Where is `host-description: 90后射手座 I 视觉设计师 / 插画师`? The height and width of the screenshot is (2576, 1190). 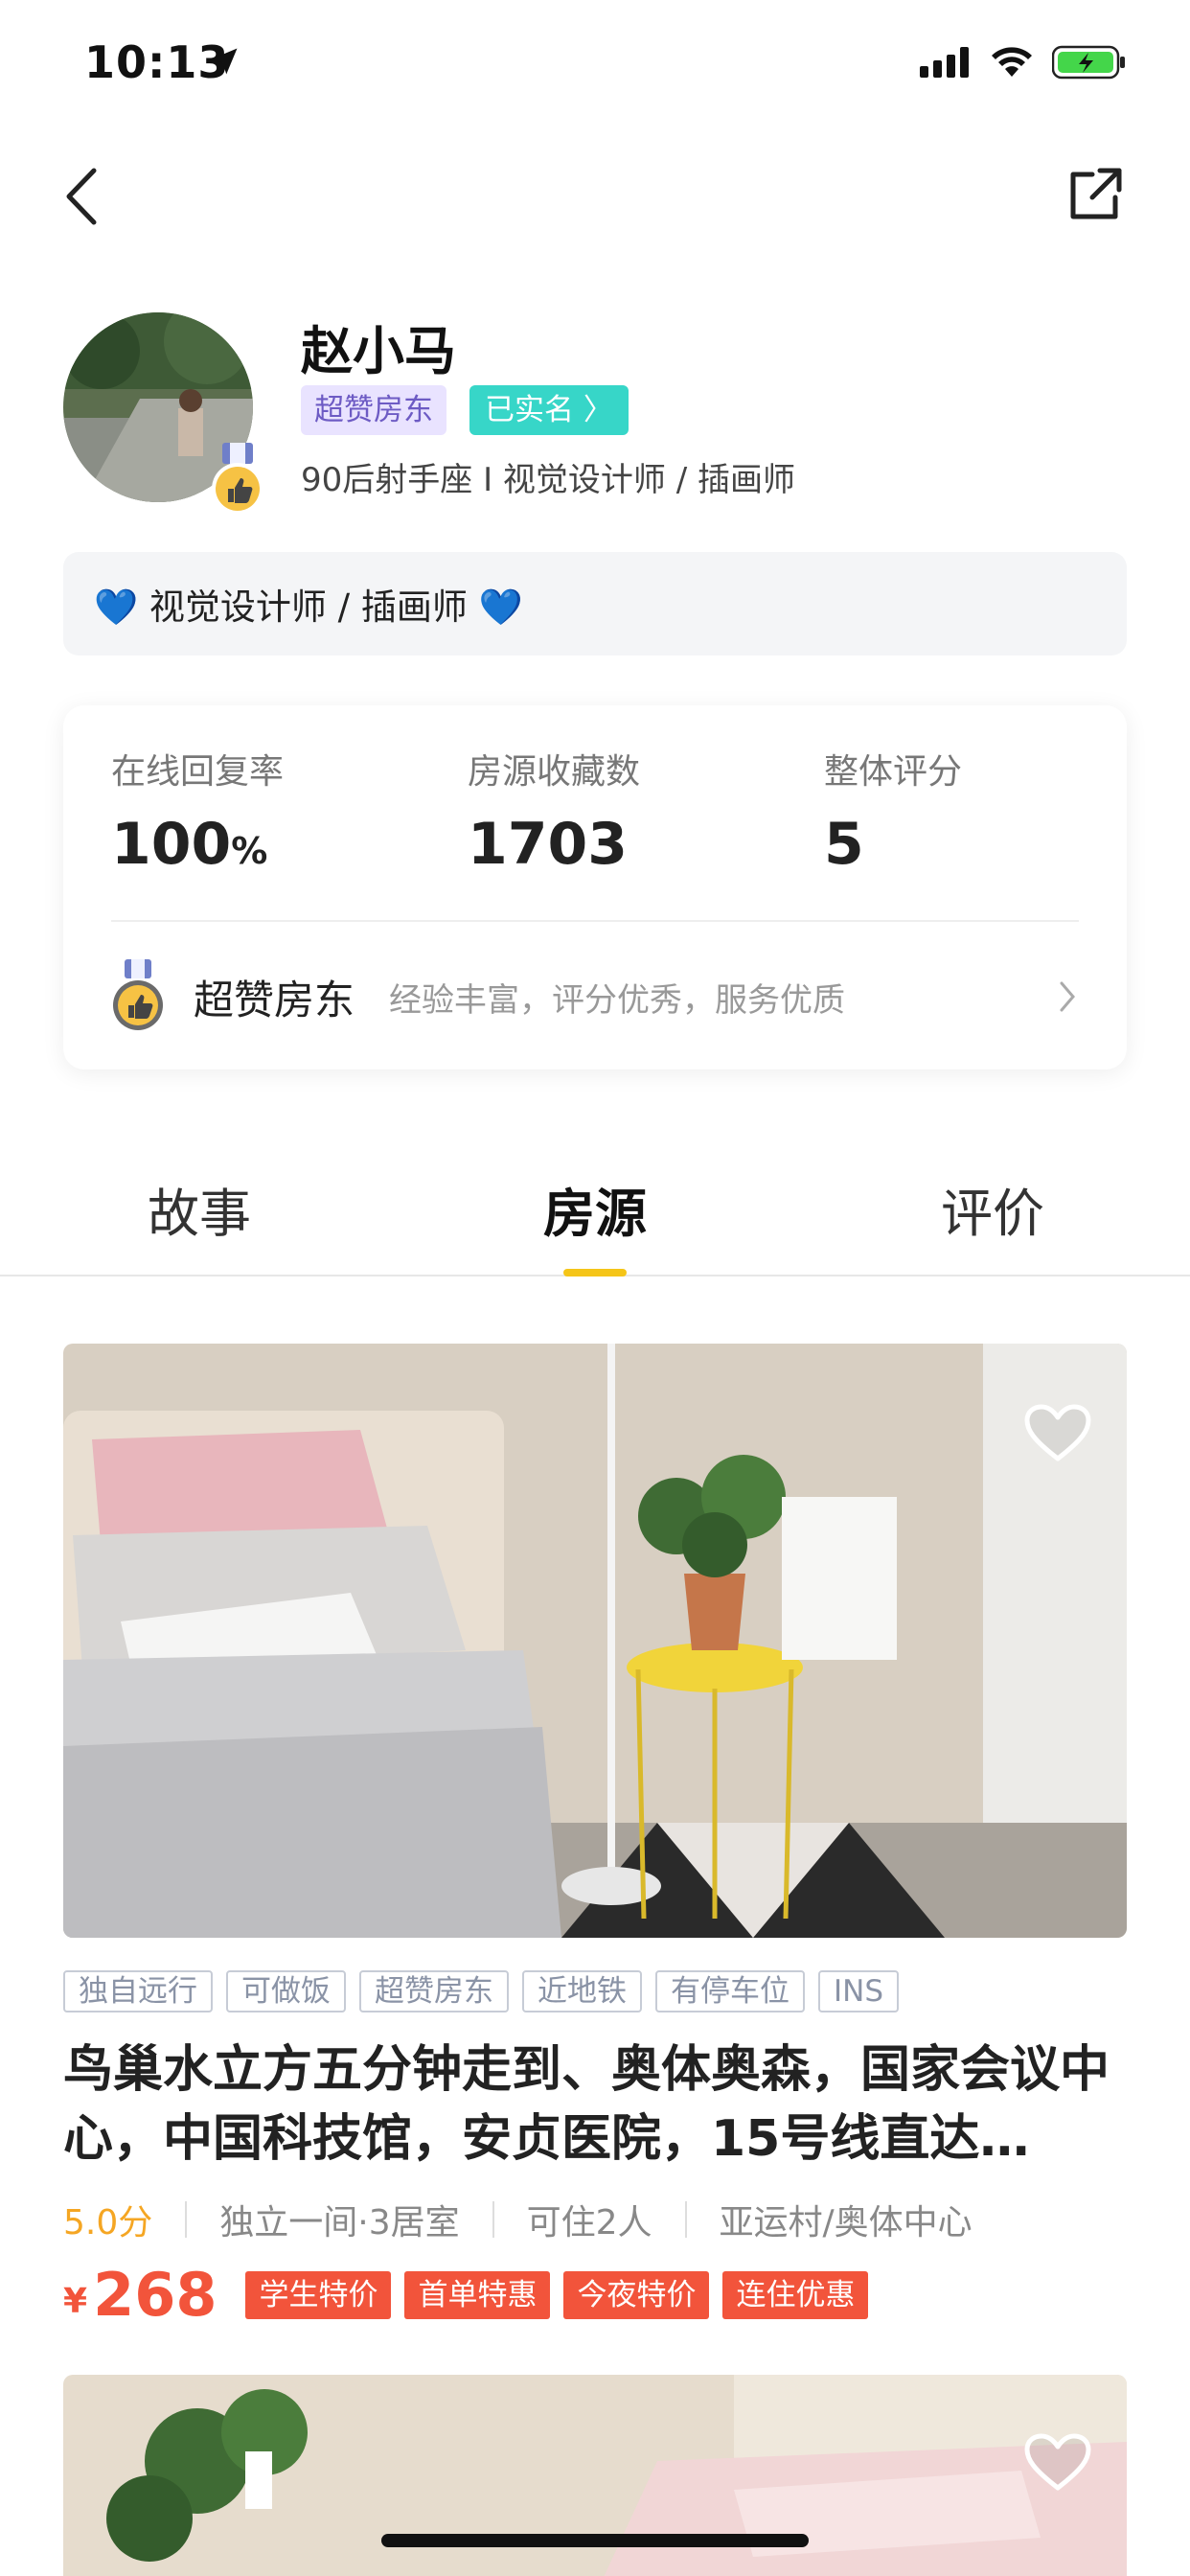 host-description: 90后射手座 I 视觉设计师 / 插画师 is located at coordinates (548, 480).